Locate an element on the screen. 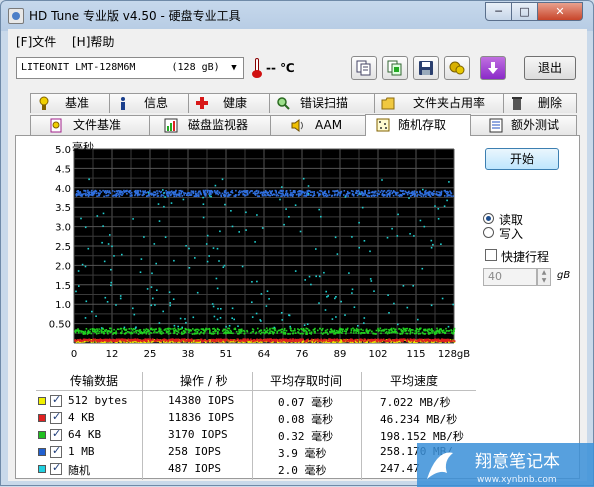  fast-stroke-input: 40 is located at coordinates (510, 277).